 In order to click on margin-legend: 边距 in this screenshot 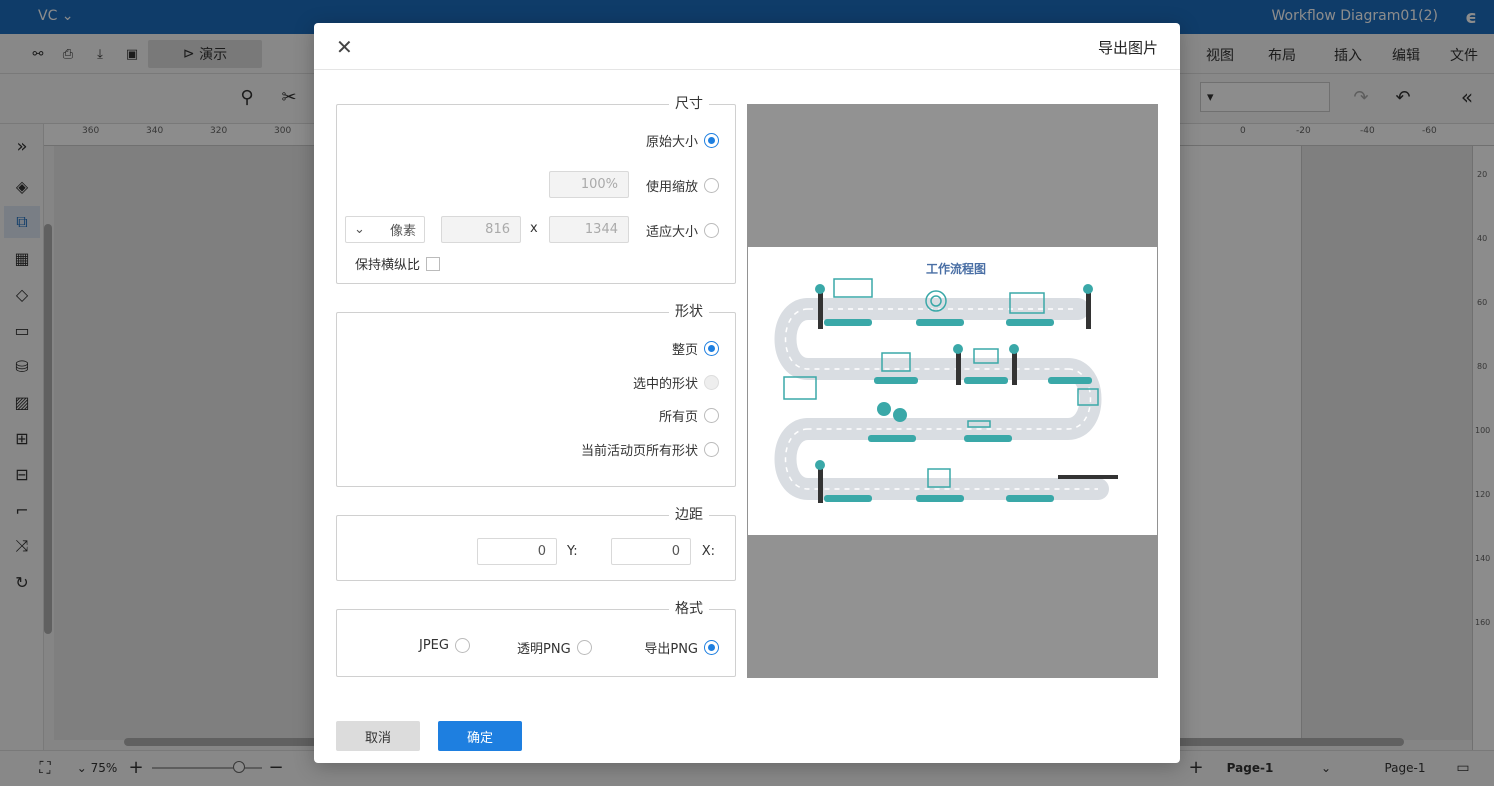, I will do `click(689, 515)`.